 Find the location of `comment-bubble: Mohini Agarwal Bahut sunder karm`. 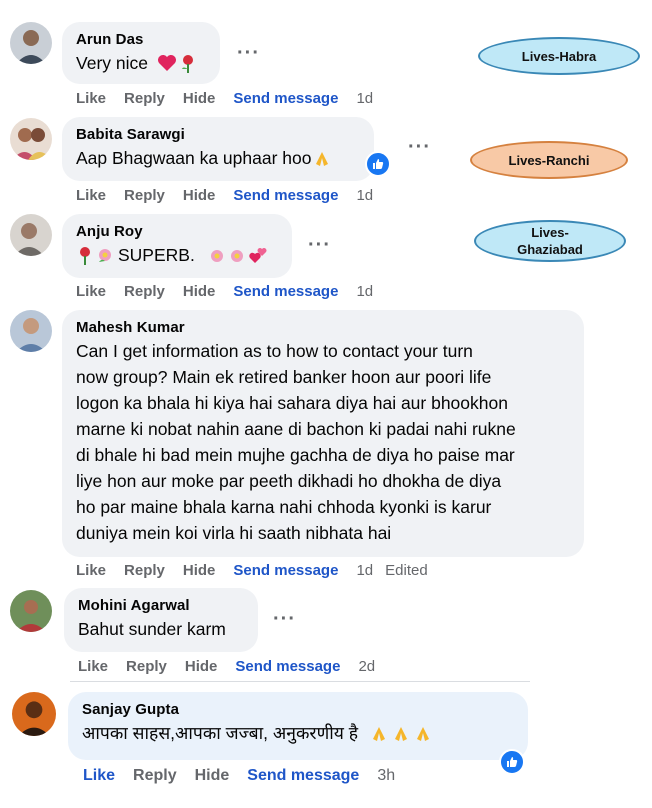

comment-bubble: Mohini Agarwal Bahut sunder karm is located at coordinates (161, 620).